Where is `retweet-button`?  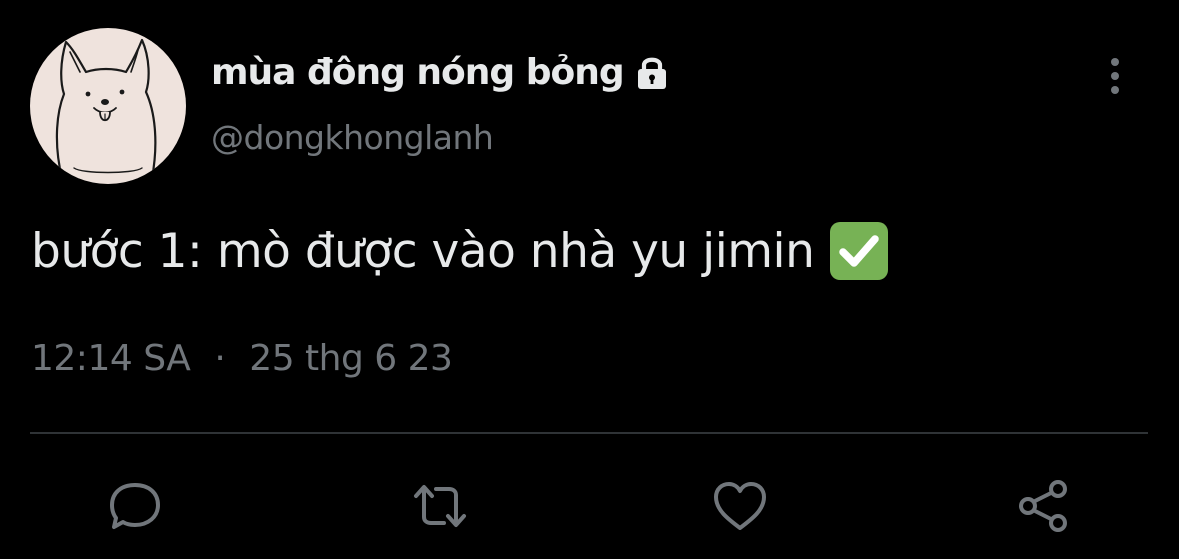 retweet-button is located at coordinates (440, 506).